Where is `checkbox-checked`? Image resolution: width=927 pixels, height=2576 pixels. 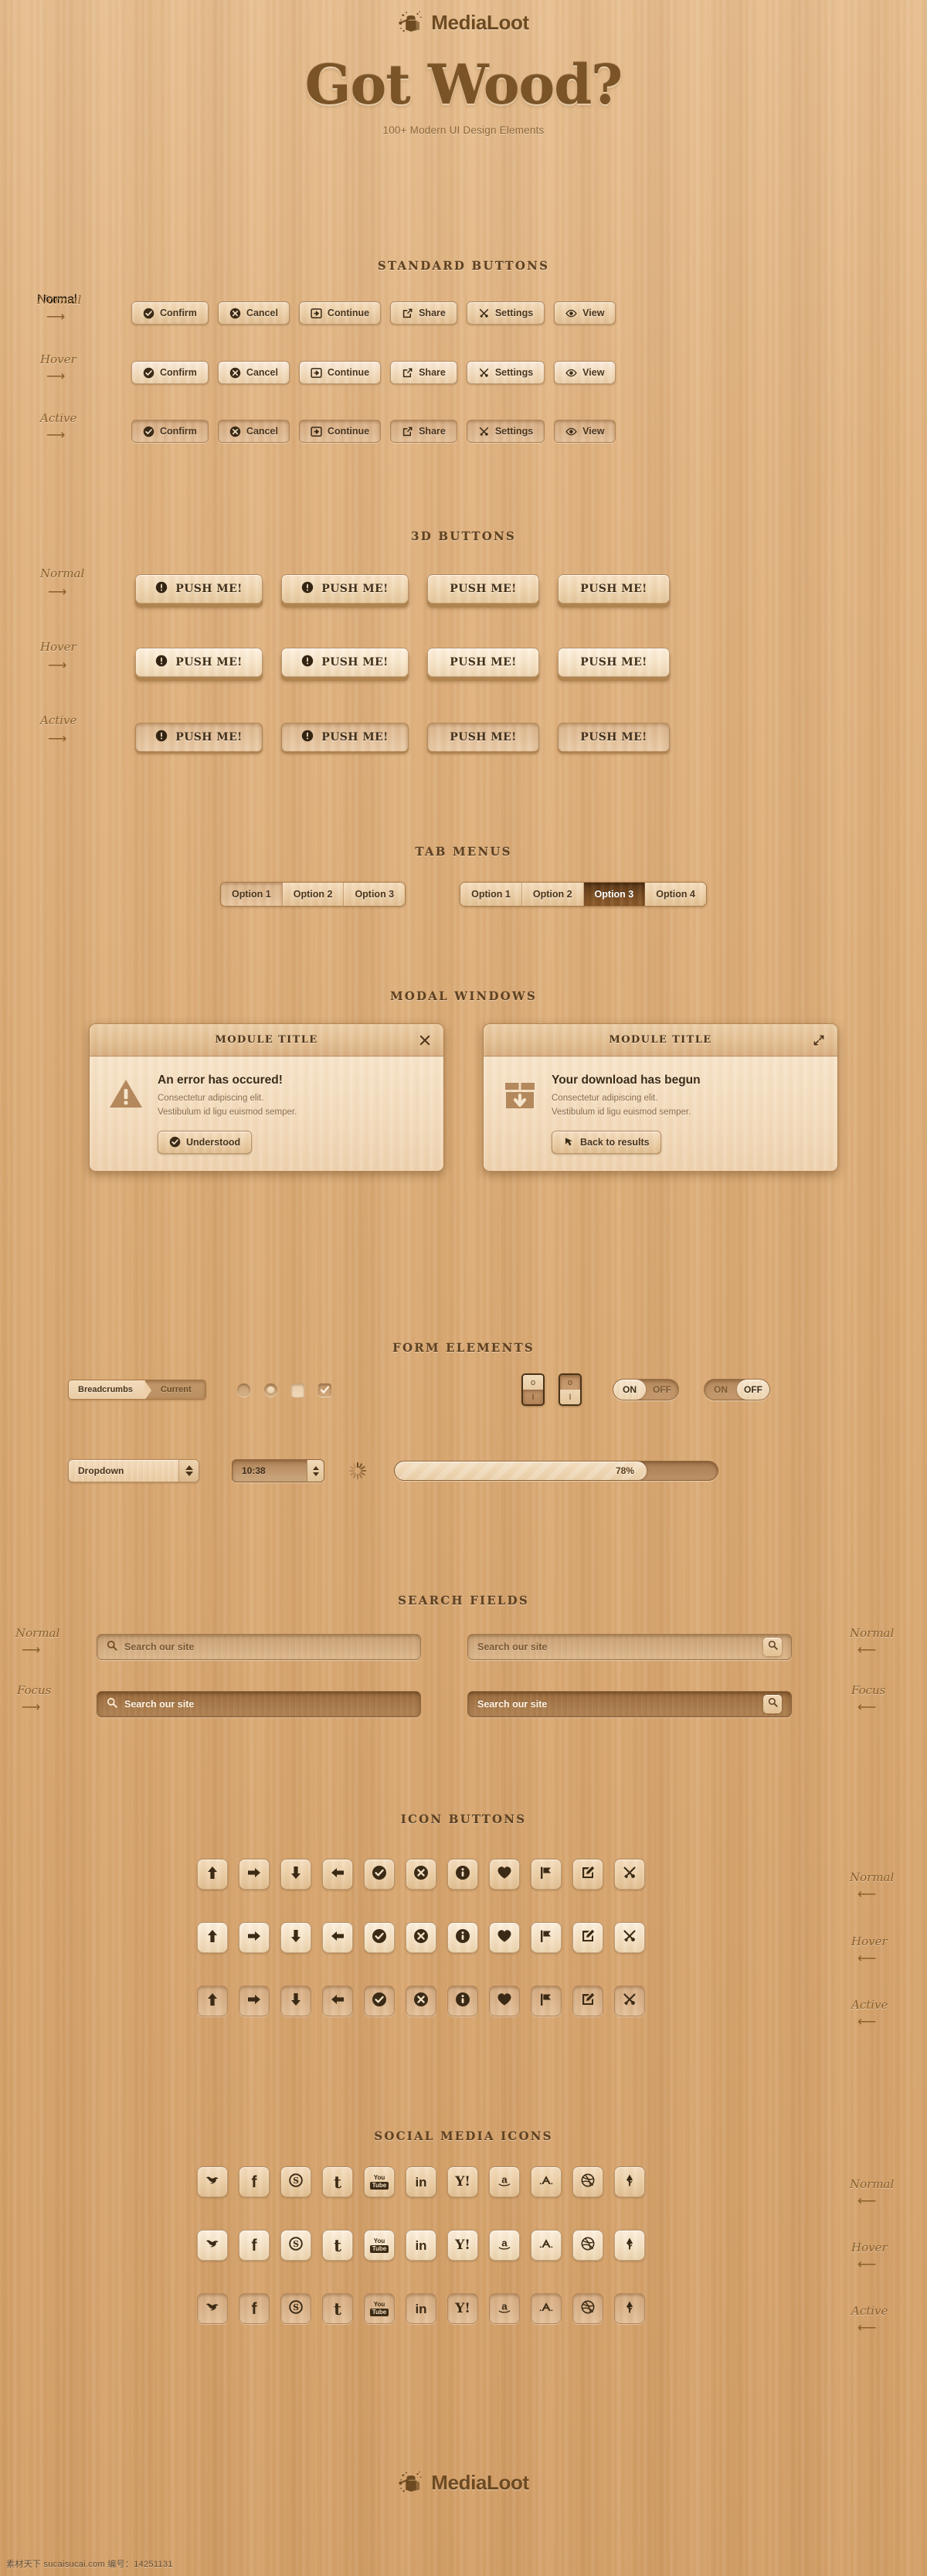 checkbox-checked is located at coordinates (324, 1390).